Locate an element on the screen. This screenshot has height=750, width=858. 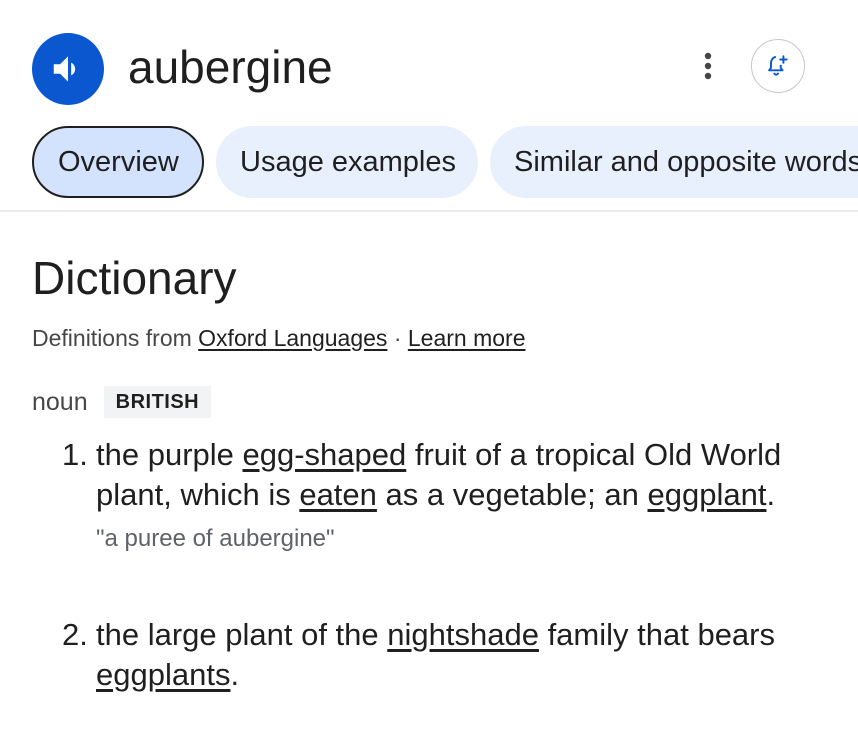
speaker-icon is located at coordinates (64, 69).